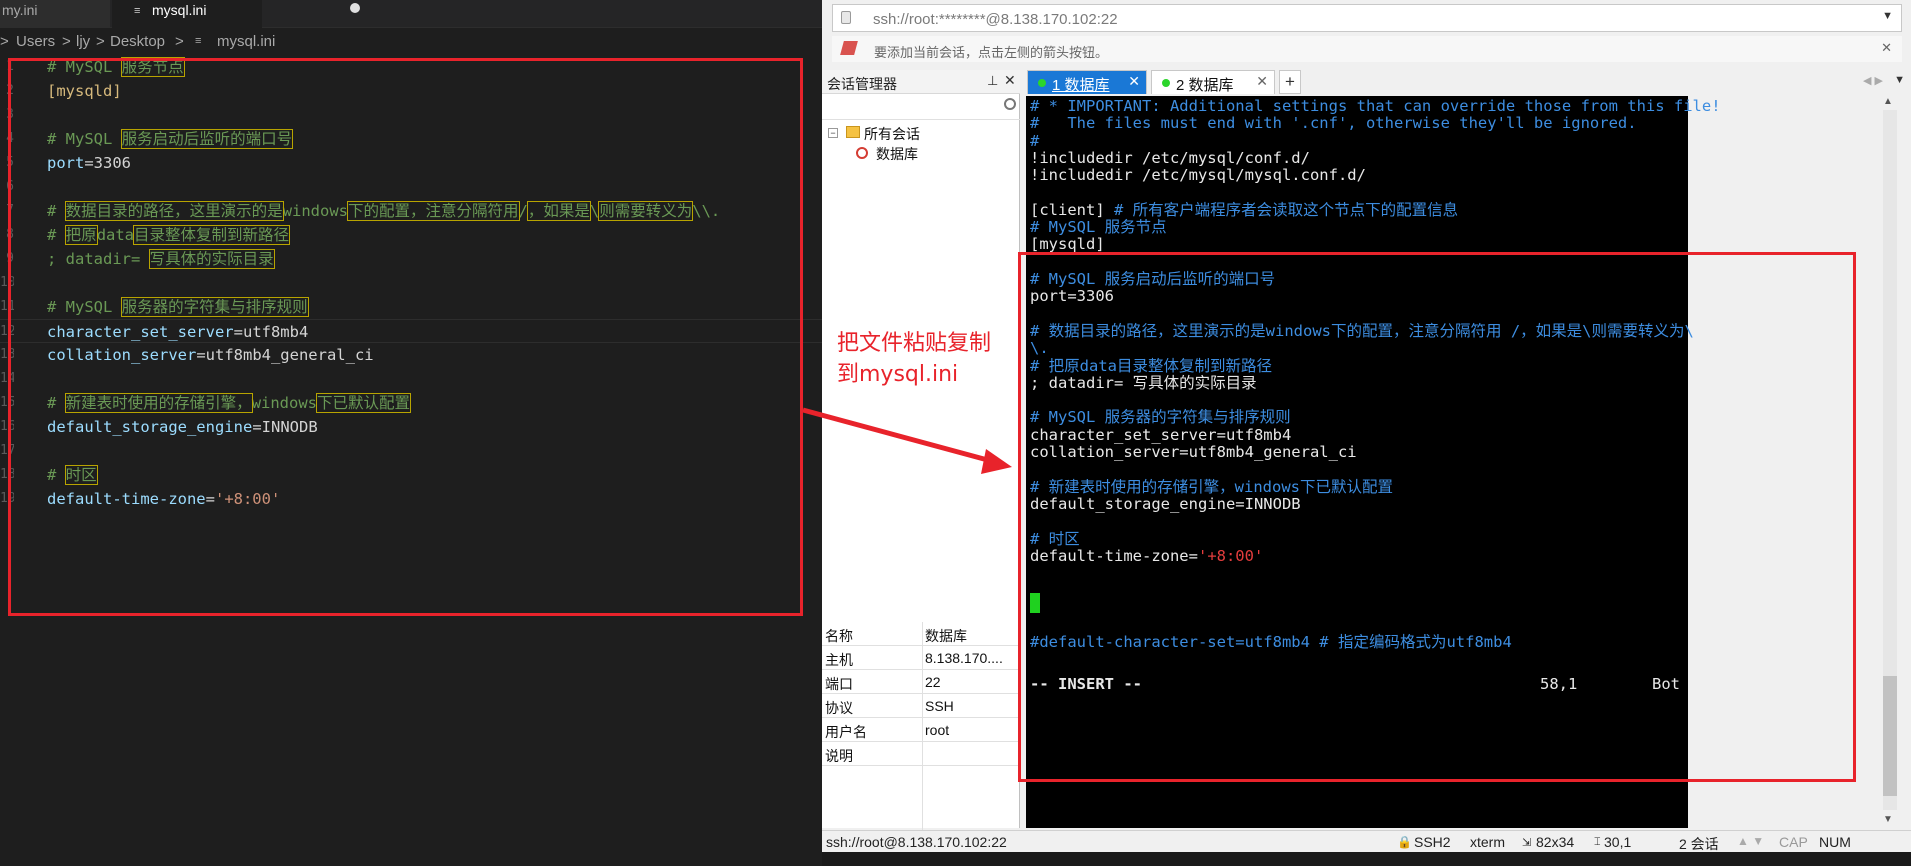 The width and height of the screenshot is (1911, 866). I want to click on vim-mode: -- INSERT --, so click(1086, 683).